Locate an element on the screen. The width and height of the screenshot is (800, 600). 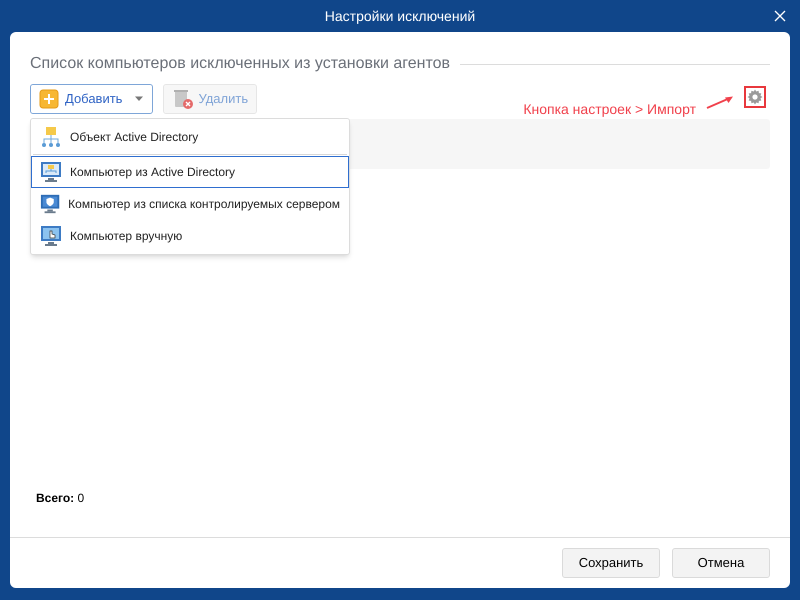
menu-item: Компьютер вручную is located at coordinates (190, 236).